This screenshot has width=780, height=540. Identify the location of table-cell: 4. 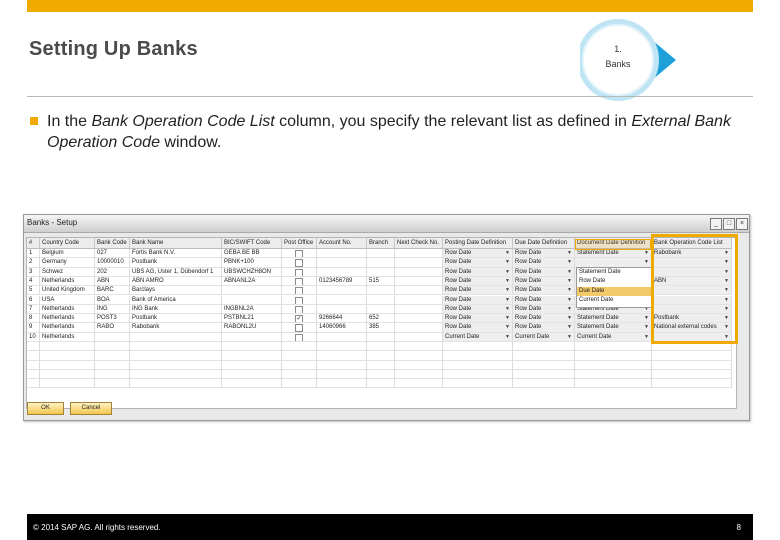
(33, 281).